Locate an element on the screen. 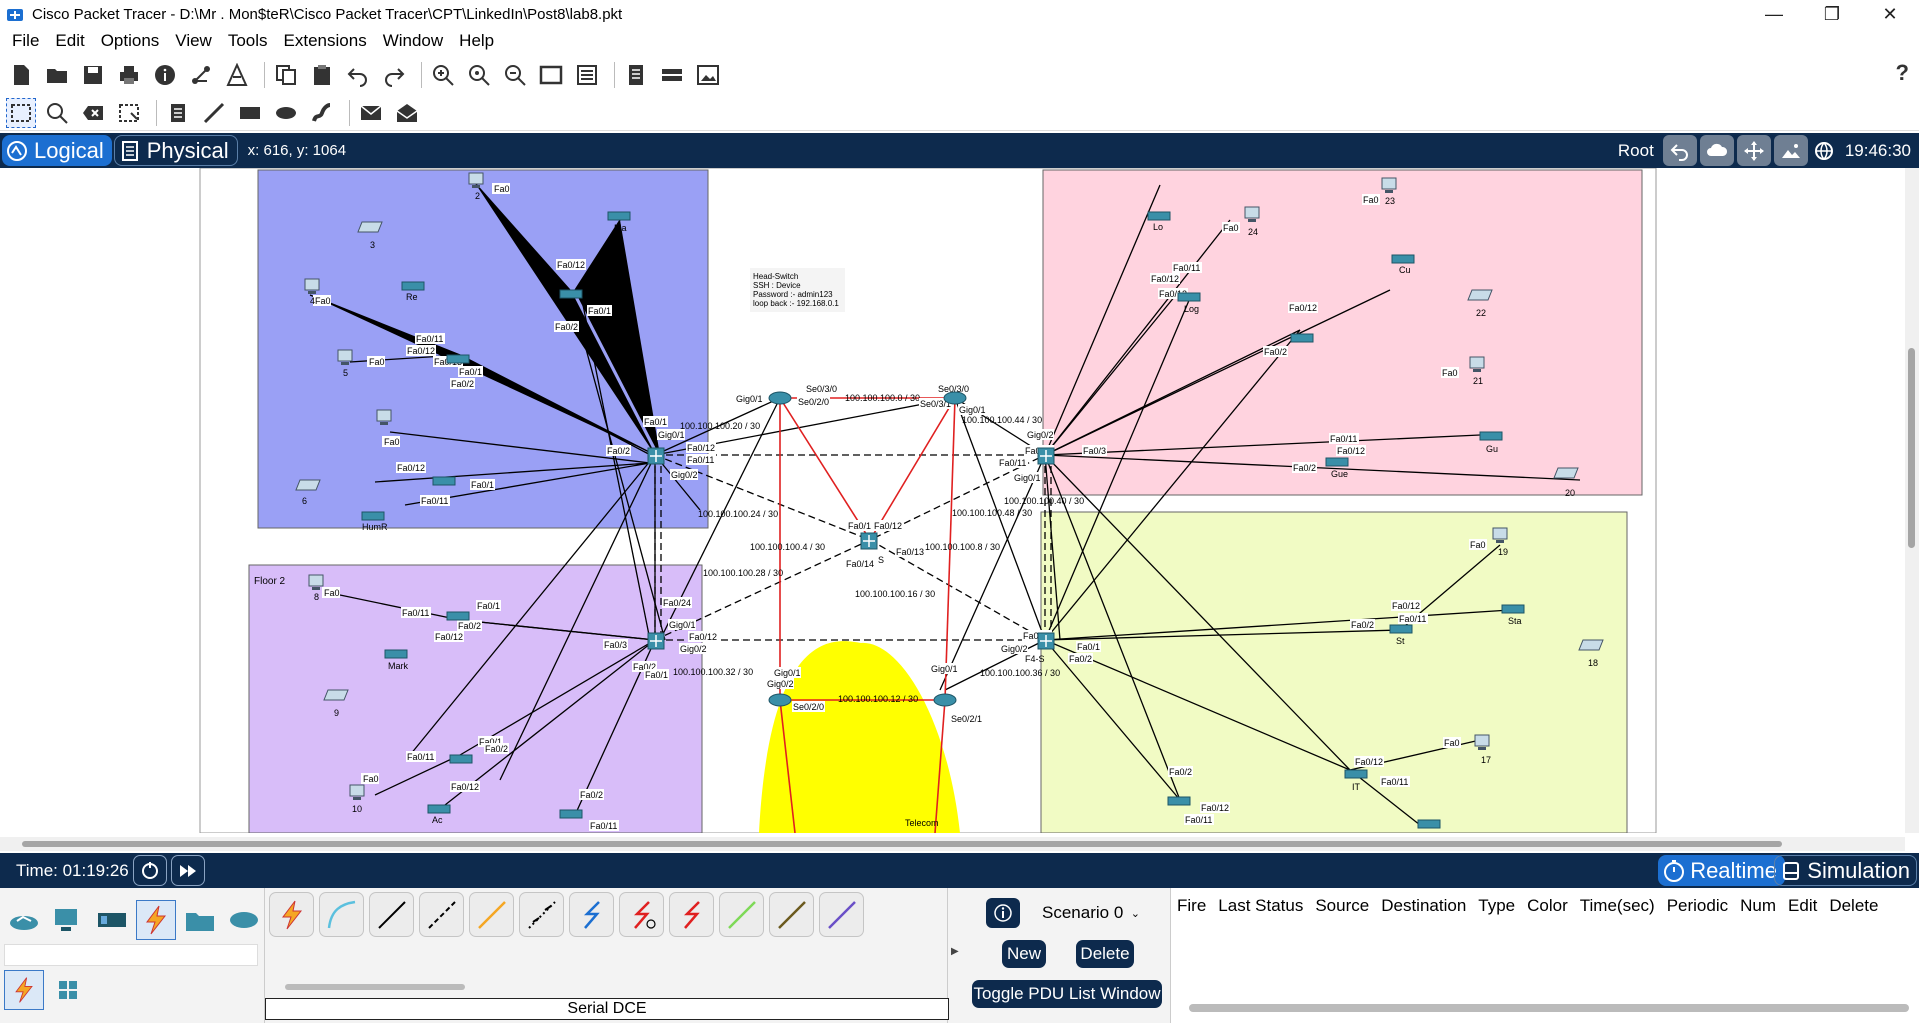 The image size is (1919, 1023). viewport-globe-icon is located at coordinates (1824, 150).